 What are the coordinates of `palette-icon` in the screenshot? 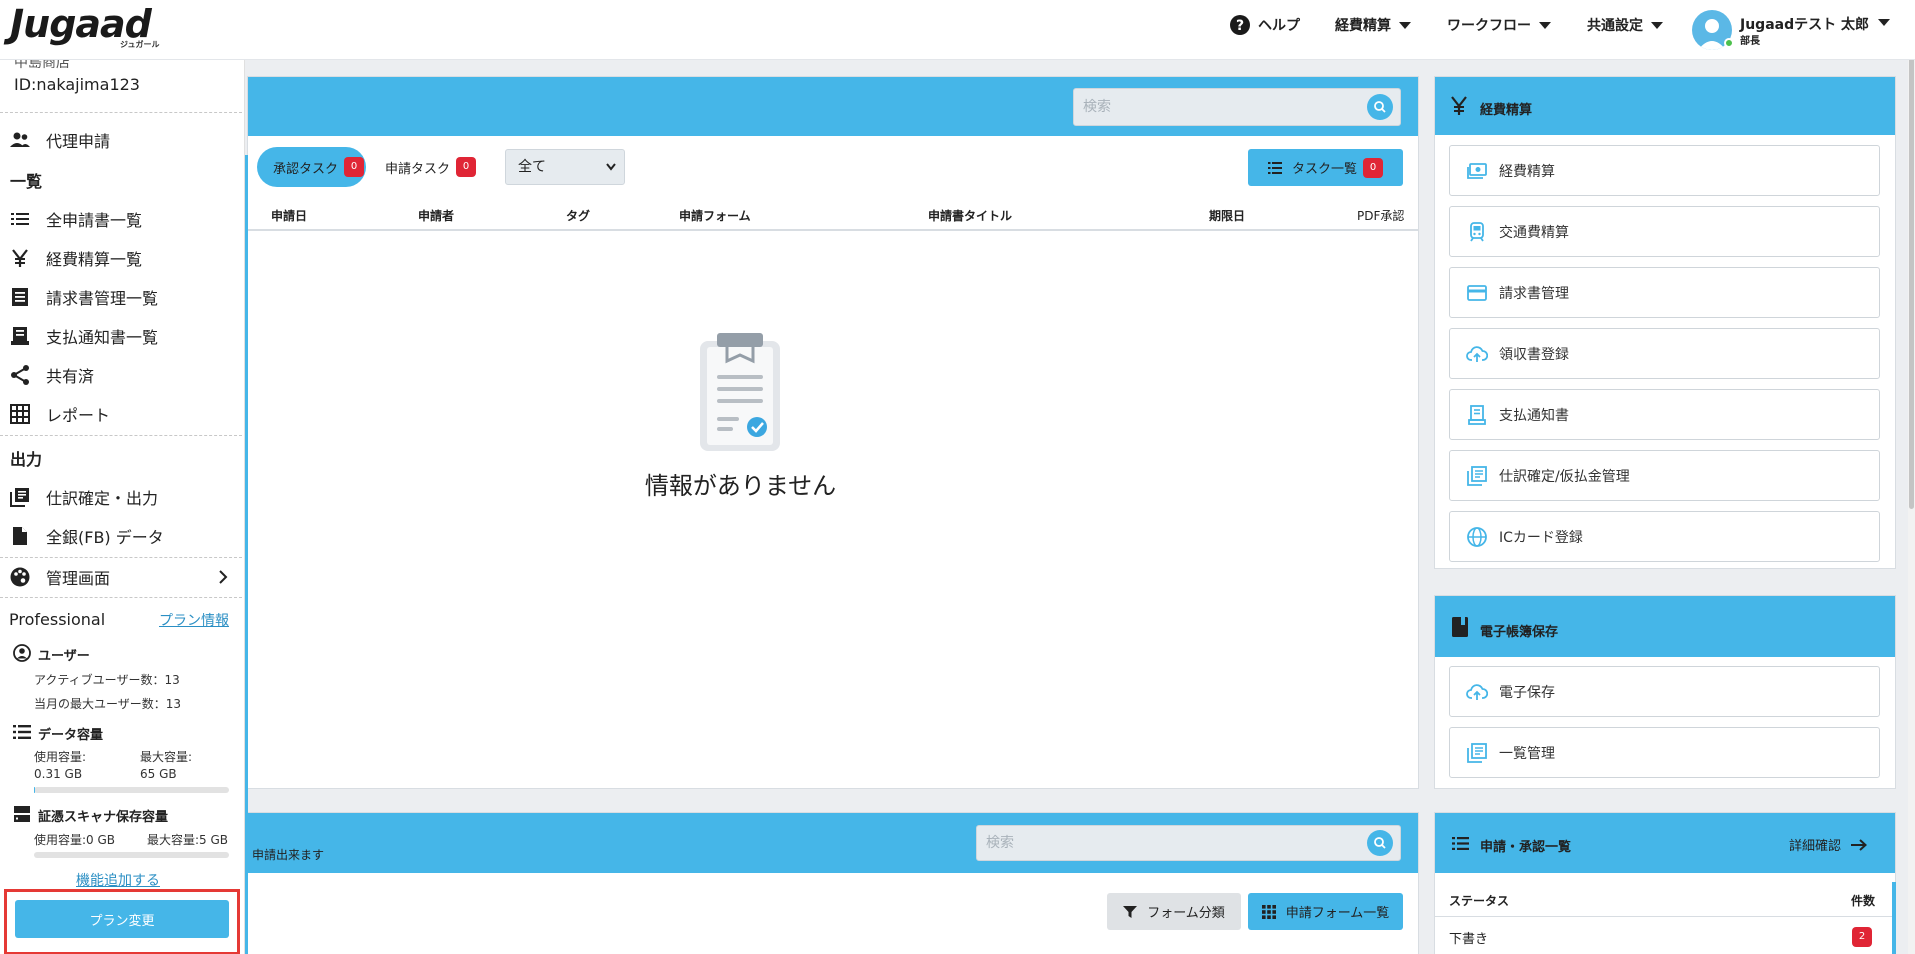 It's located at (20, 577).